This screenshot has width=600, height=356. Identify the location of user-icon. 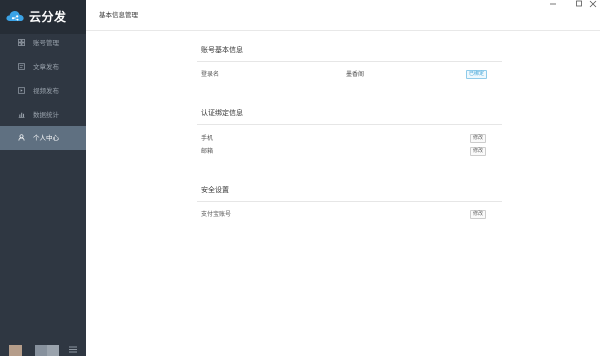
(21, 137).